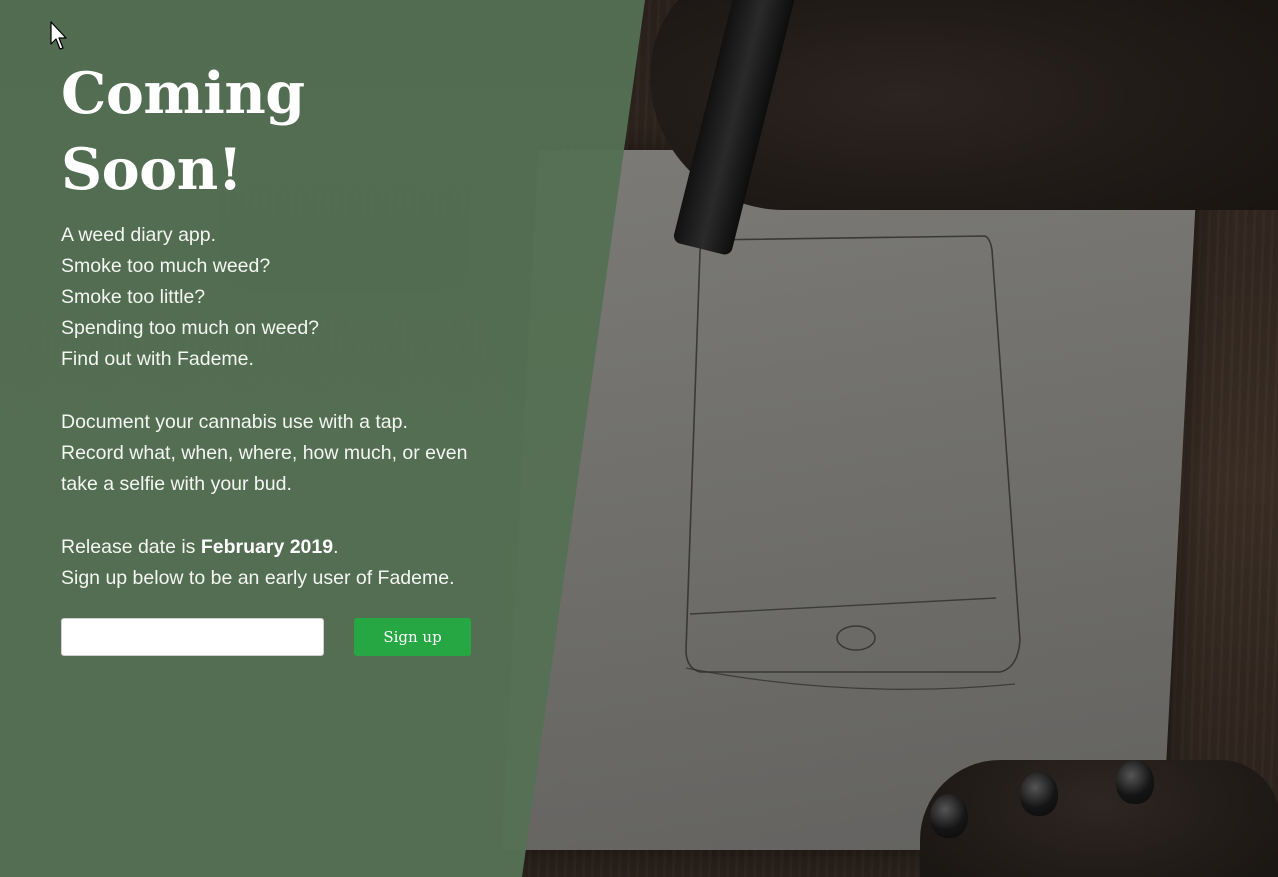 The height and width of the screenshot is (877, 1278). Describe the element at coordinates (139, 235) in the screenshot. I see `intro-line: A weed diary app.` at that location.